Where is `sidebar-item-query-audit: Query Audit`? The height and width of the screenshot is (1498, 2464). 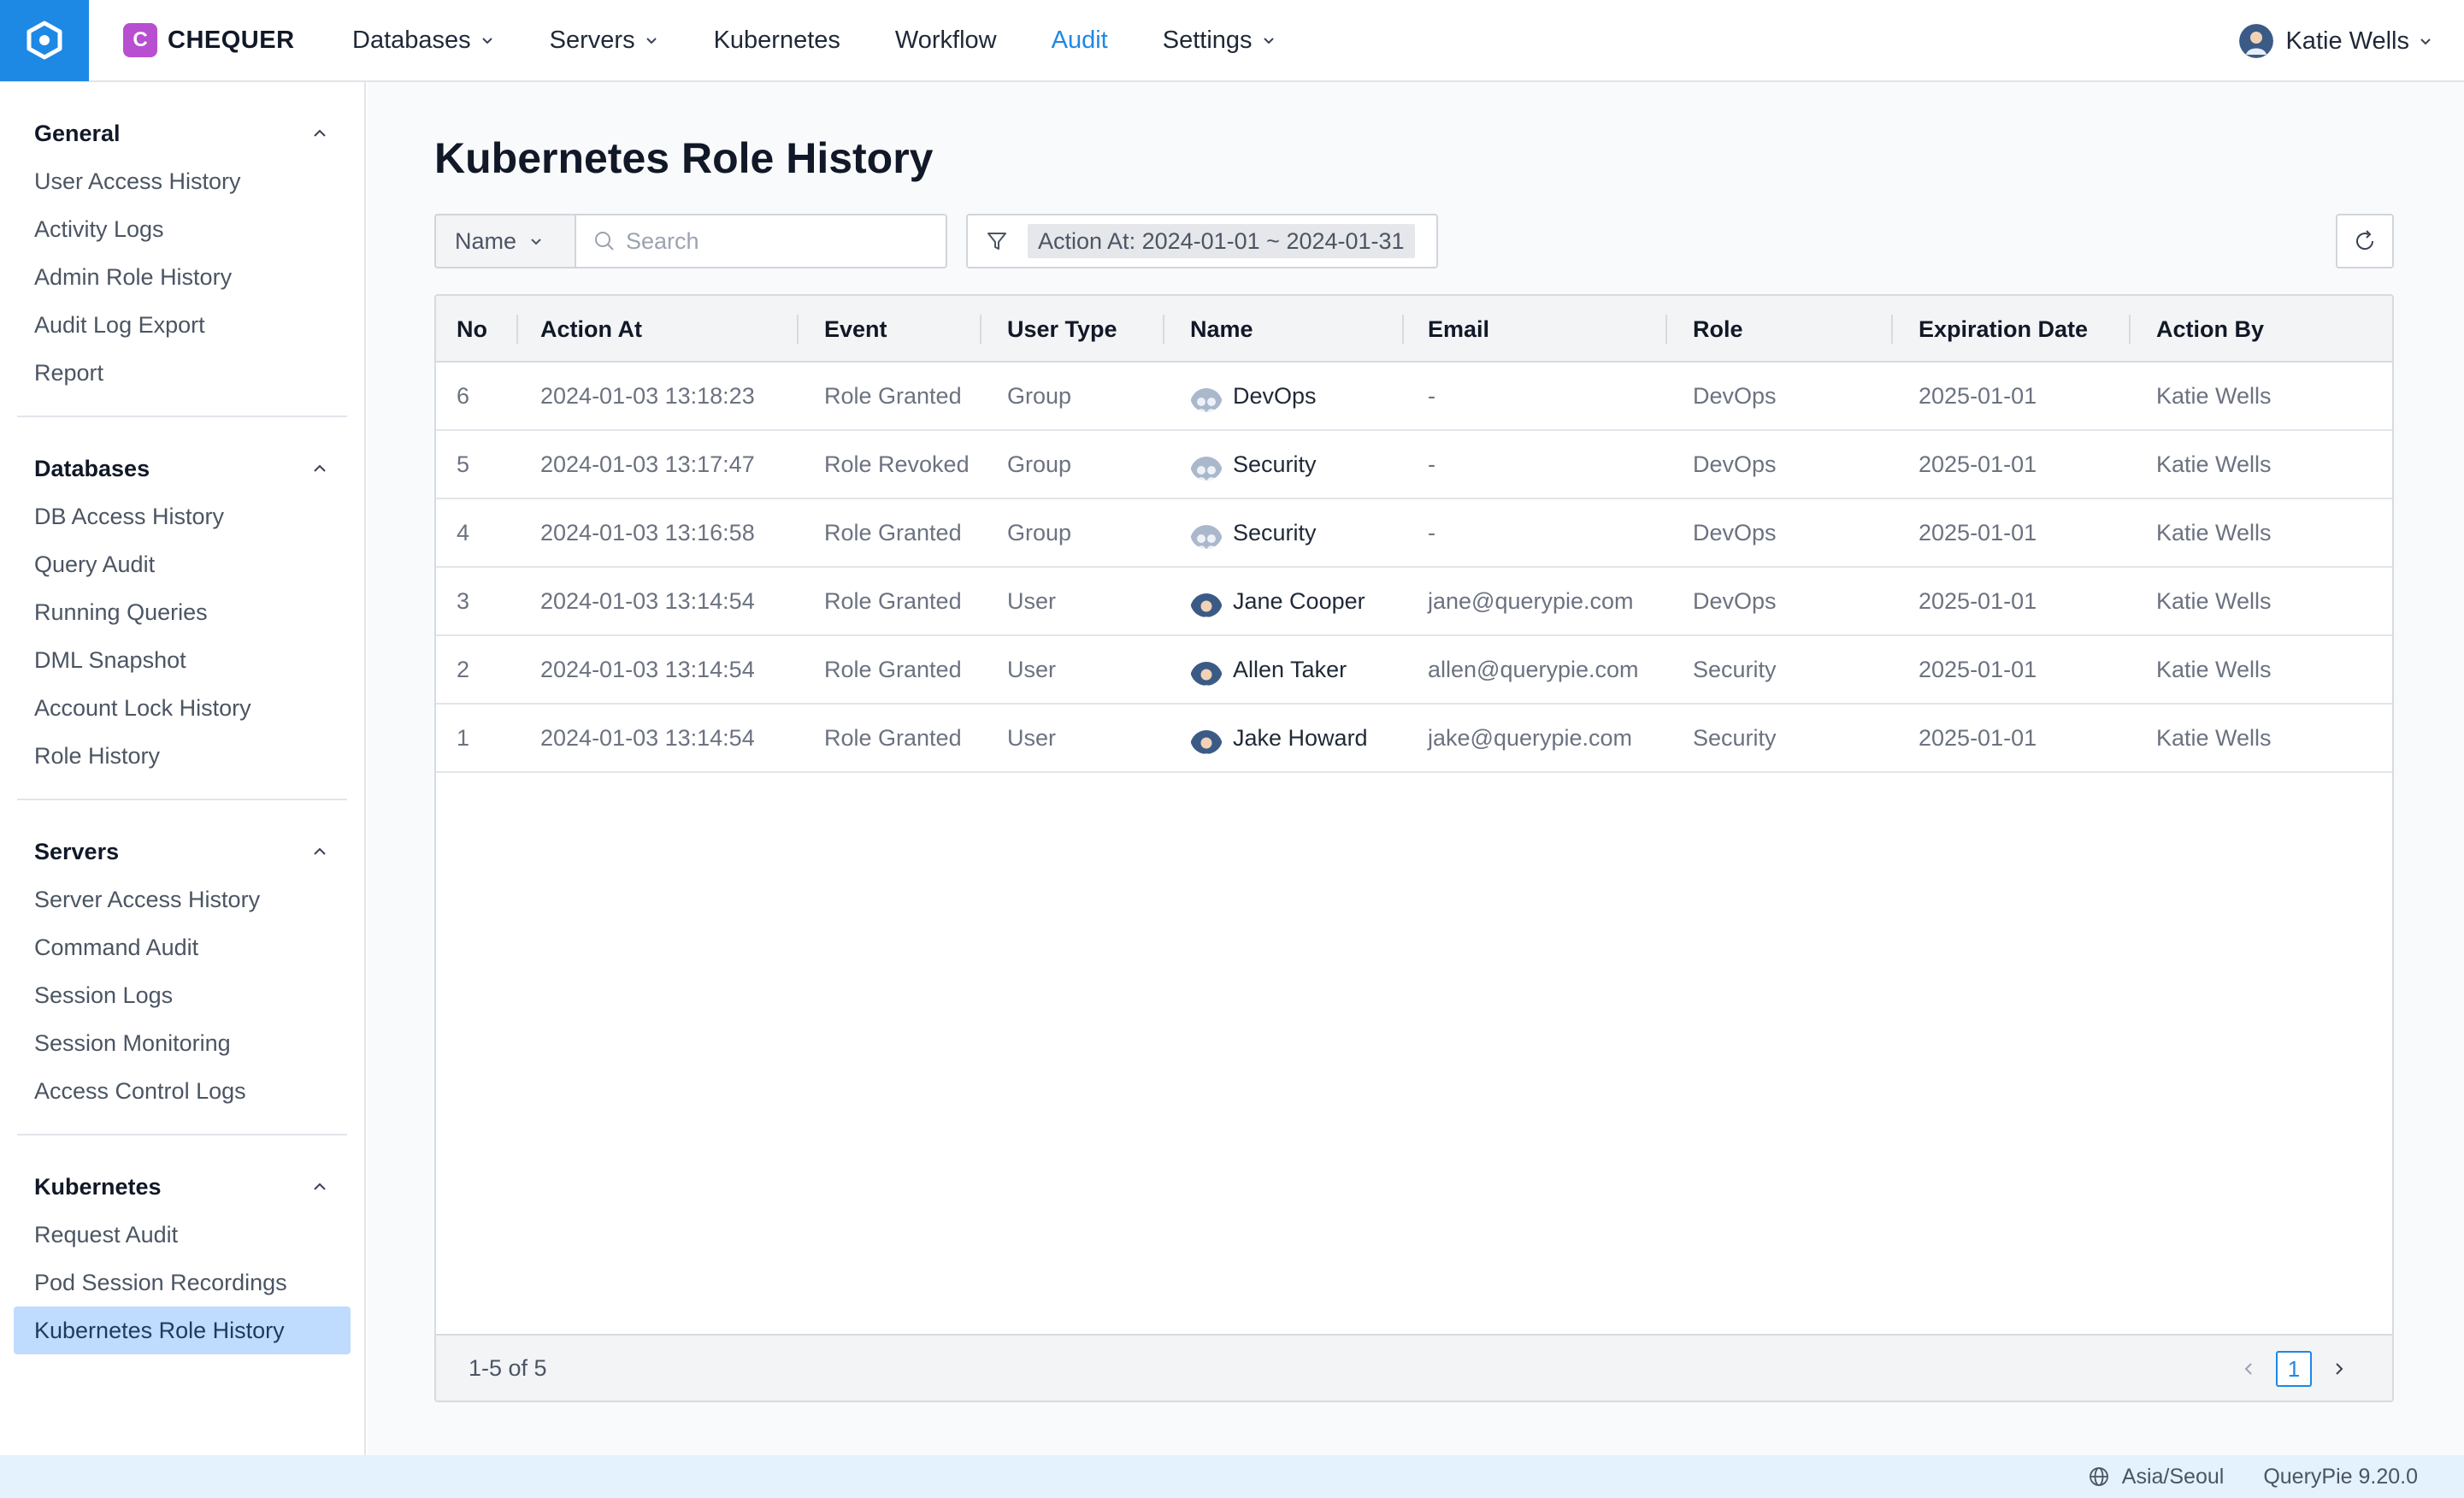
sidebar-item-query-audit: Query Audit is located at coordinates (182, 564).